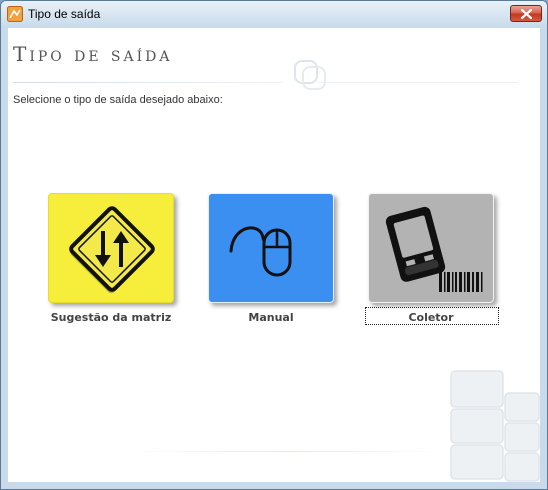 This screenshot has height=490, width=548. Describe the element at coordinates (310, 75) in the screenshot. I see `rings-decoration-icon` at that location.